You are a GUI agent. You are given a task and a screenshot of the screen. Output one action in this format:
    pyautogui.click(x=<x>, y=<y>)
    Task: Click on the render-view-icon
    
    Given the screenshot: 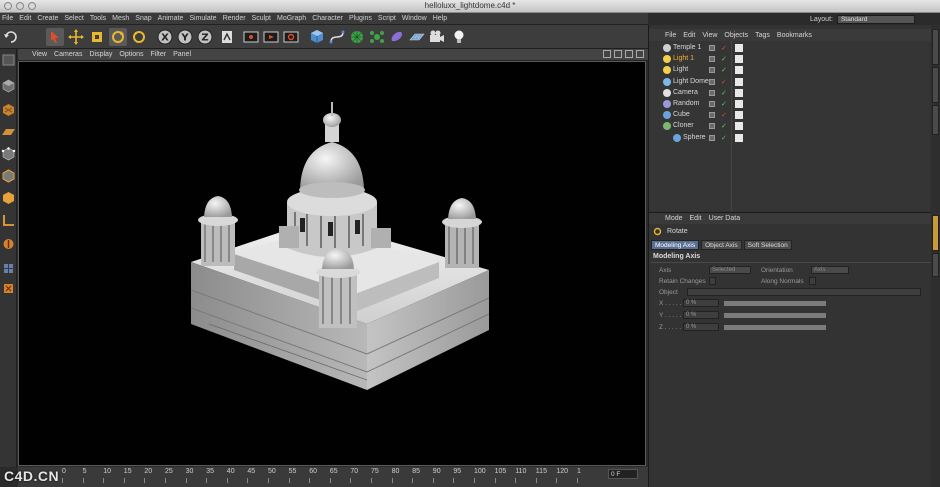 What is the action you would take?
    pyautogui.click(x=251, y=37)
    